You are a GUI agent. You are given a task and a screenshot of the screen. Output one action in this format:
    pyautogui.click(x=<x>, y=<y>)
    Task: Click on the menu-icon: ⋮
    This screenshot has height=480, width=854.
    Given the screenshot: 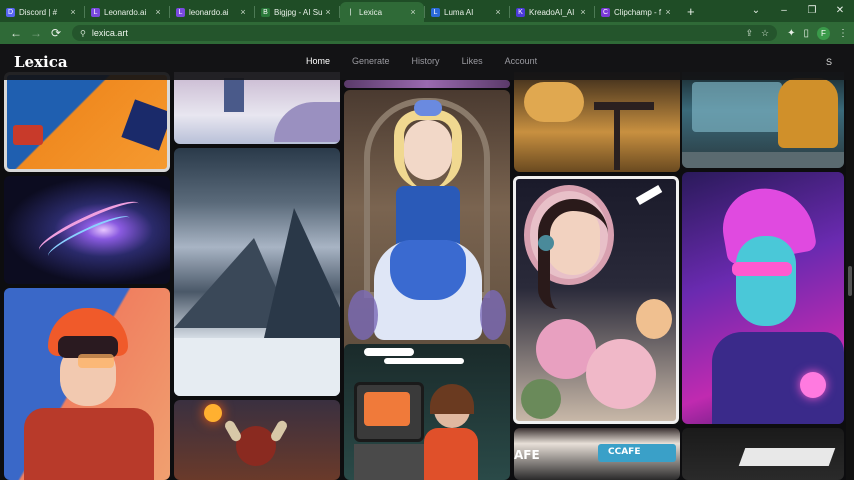 What is the action you would take?
    pyautogui.click(x=843, y=33)
    